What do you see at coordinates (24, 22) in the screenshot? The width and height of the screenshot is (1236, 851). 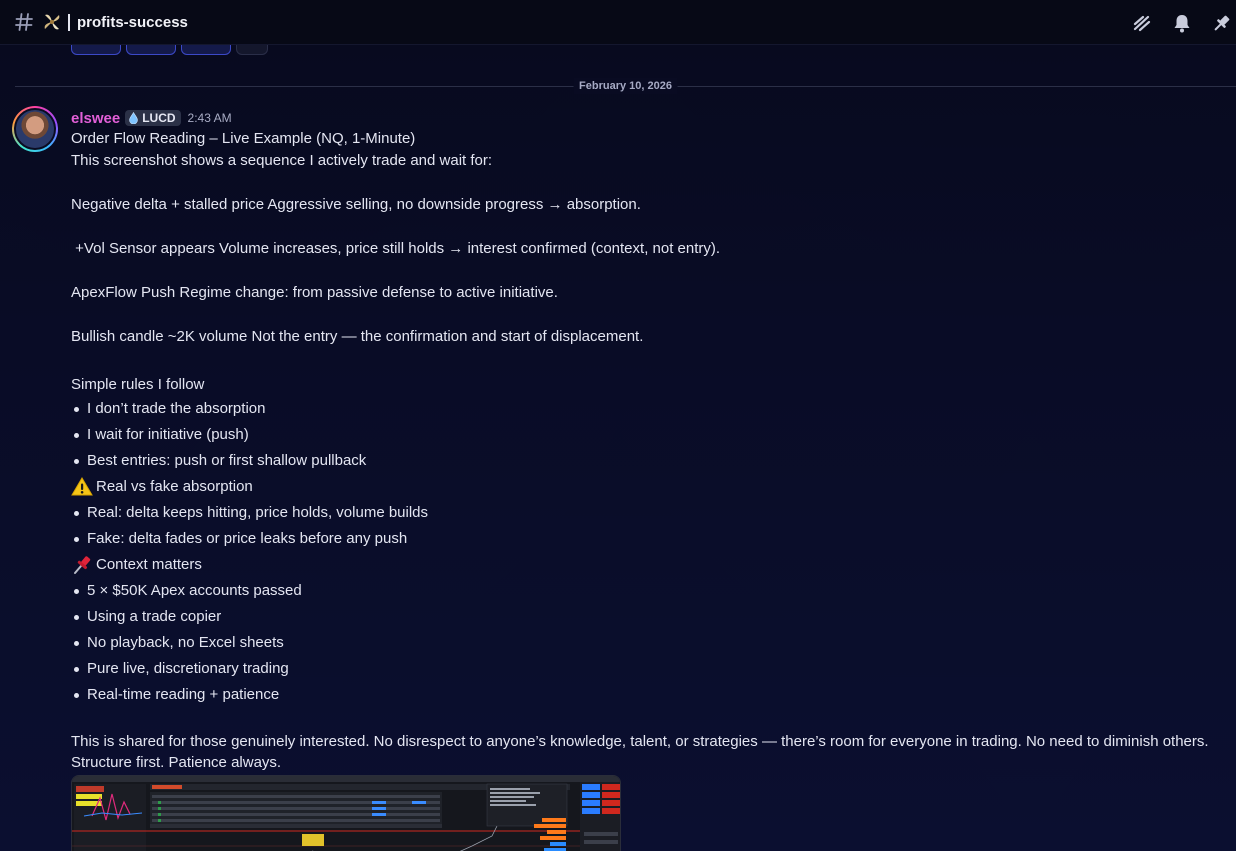 I see `hash-icon` at bounding box center [24, 22].